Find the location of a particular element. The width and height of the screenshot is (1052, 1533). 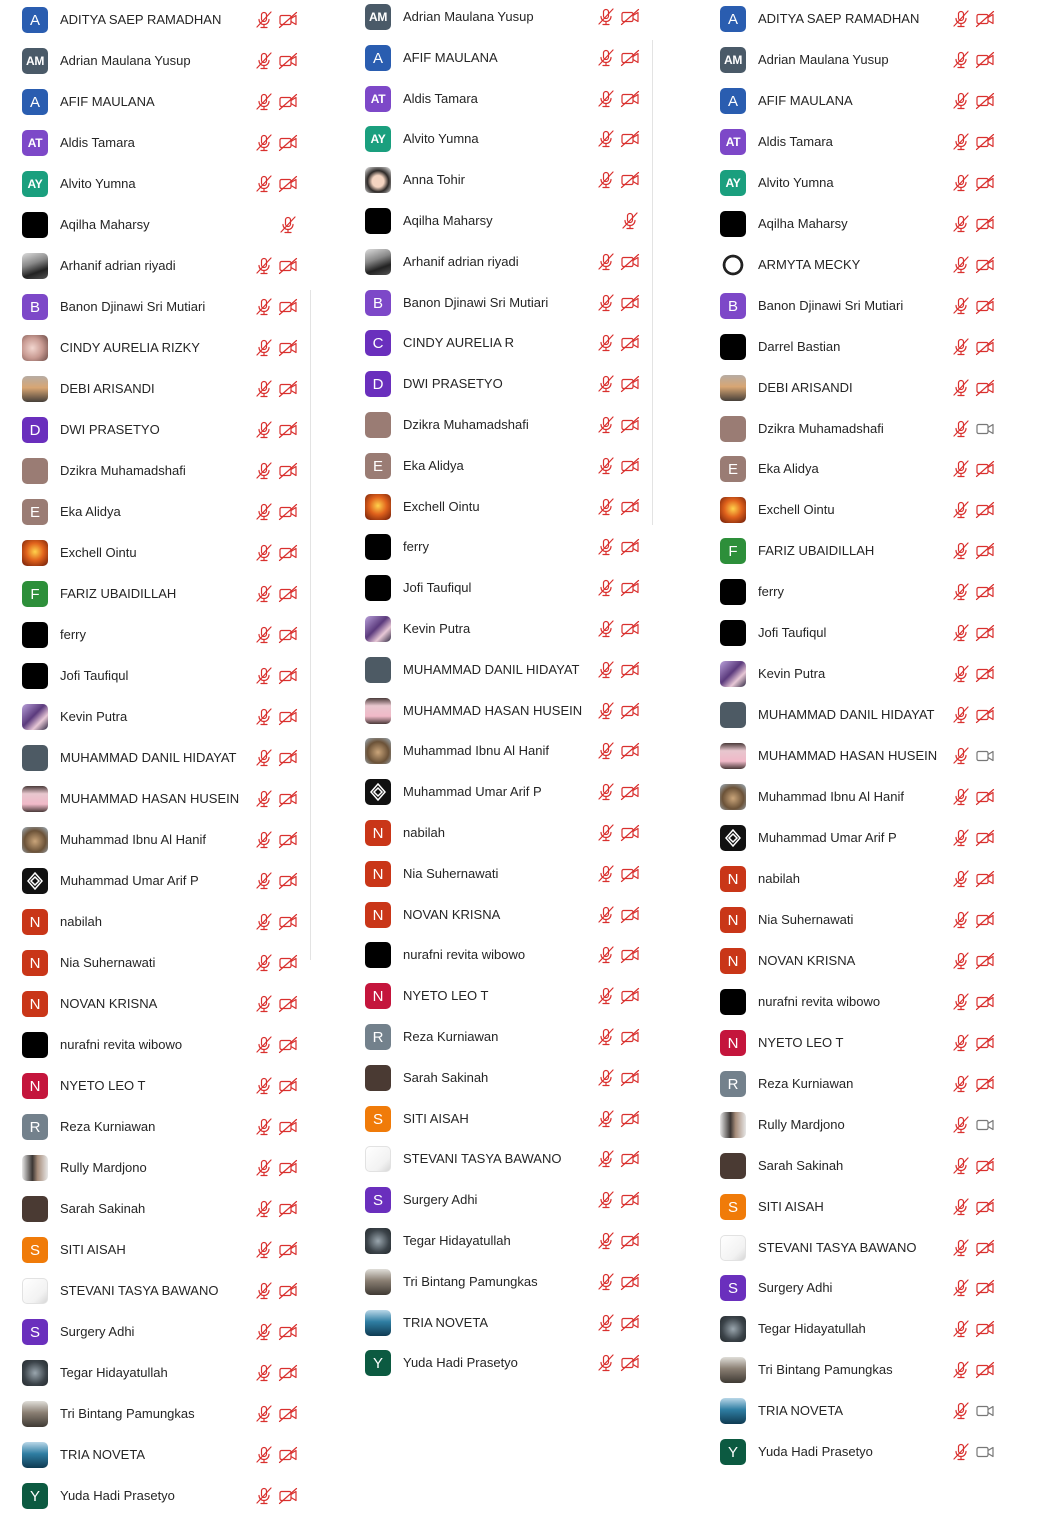

participant-row: TRIA NOVETA is located at coordinates (500, 1323).